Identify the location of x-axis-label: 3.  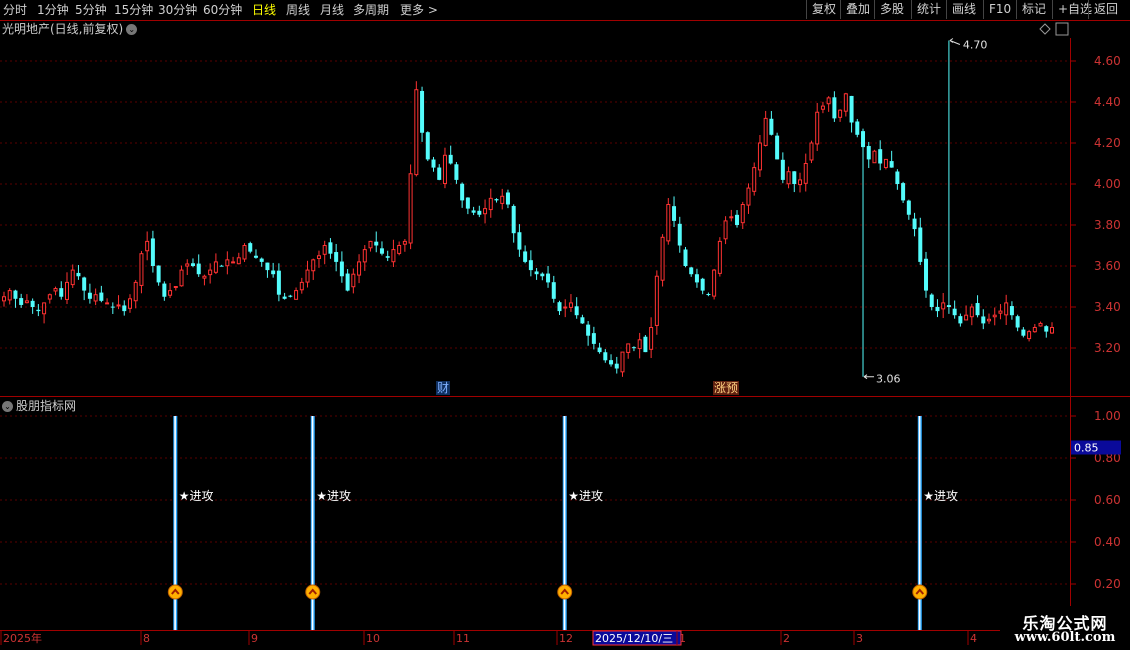
(859, 638).